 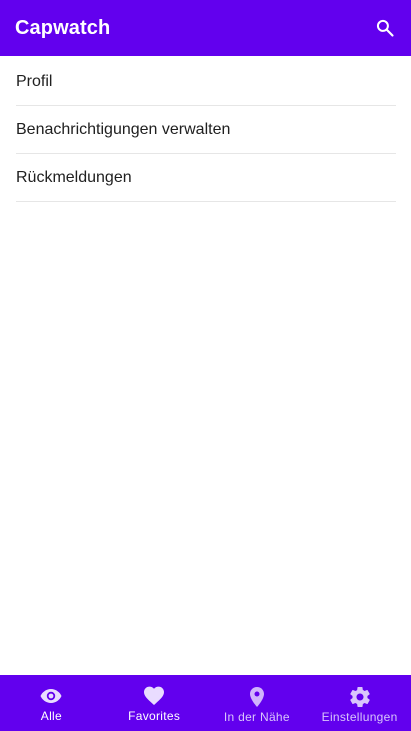 I want to click on nav-label: Einstellungen, so click(x=359, y=717).